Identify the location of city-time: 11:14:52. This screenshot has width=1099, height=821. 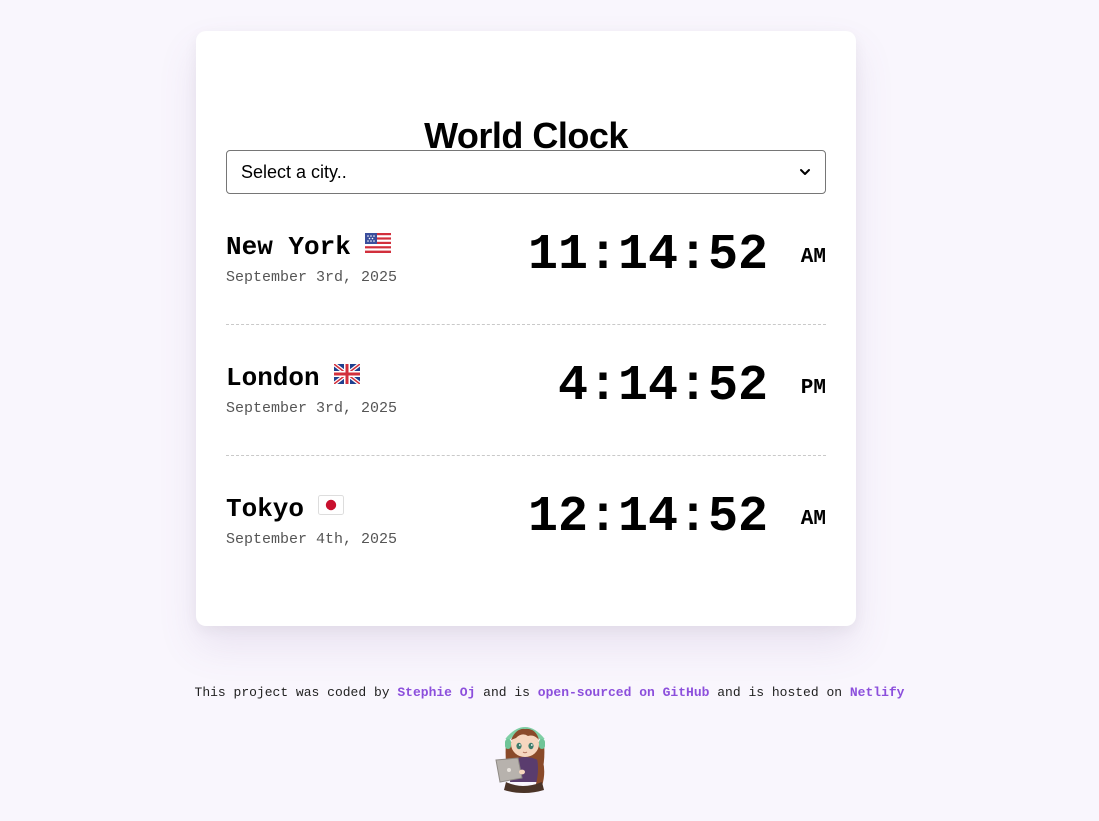
(647, 255).